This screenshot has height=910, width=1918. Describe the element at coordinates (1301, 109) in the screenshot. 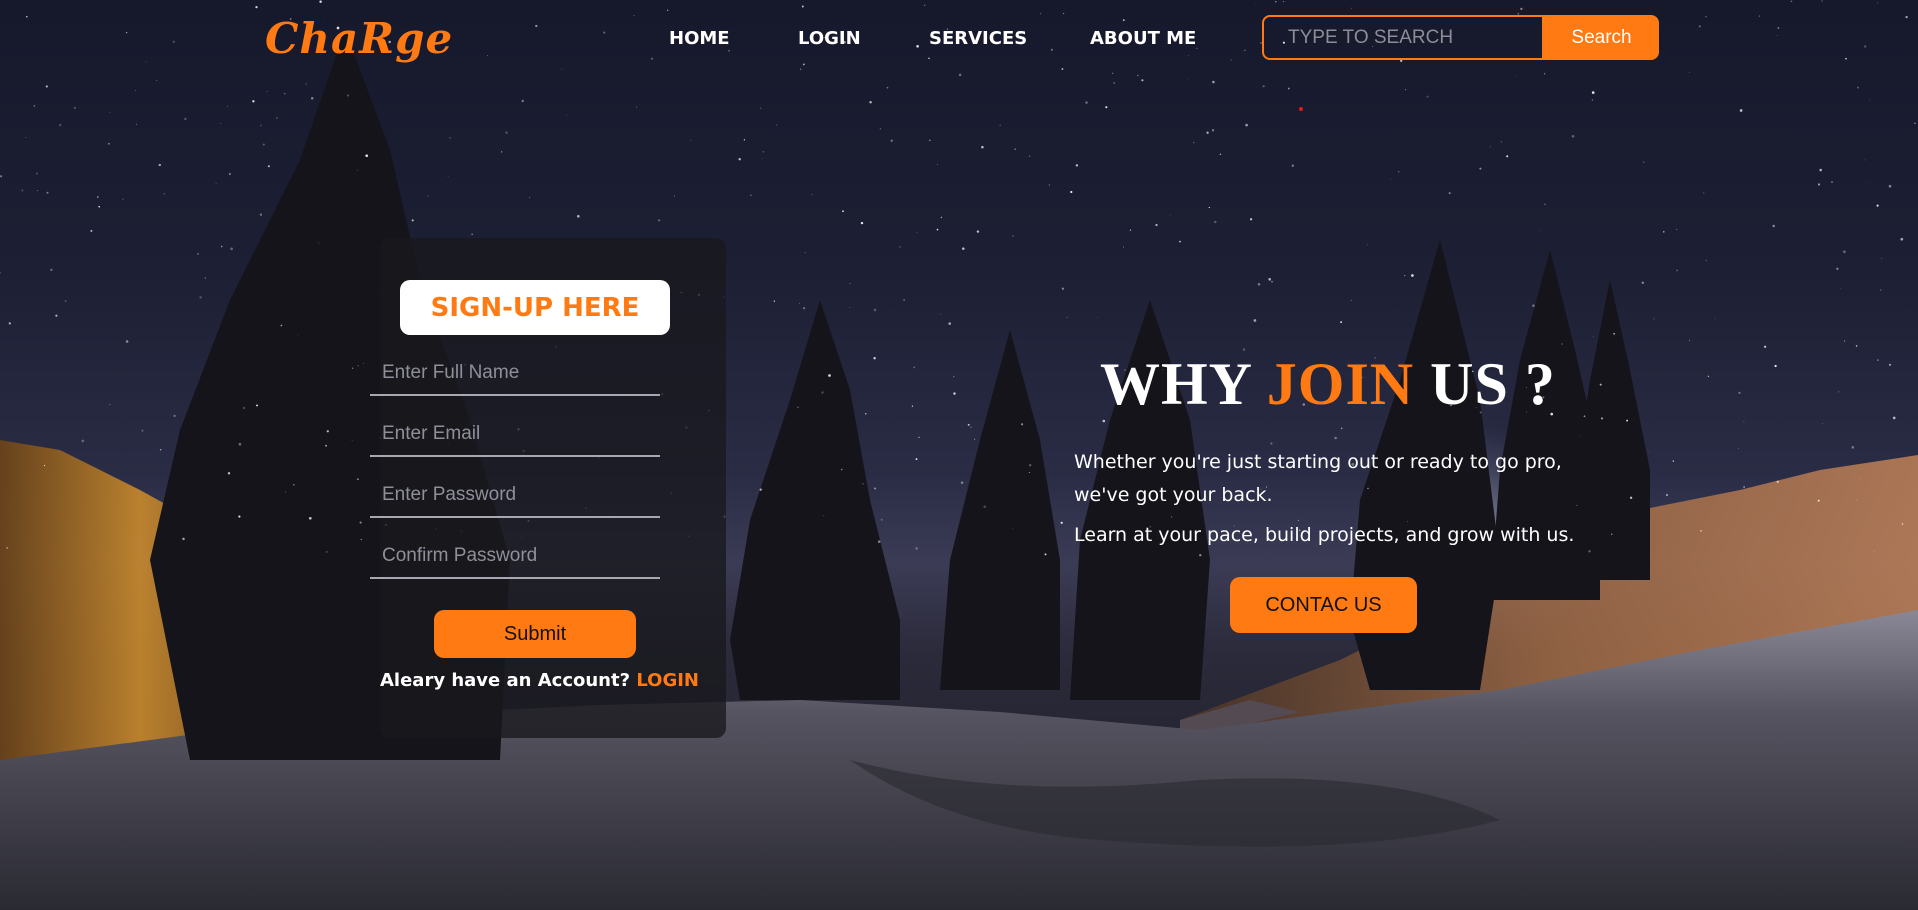

I see `red-dot` at that location.